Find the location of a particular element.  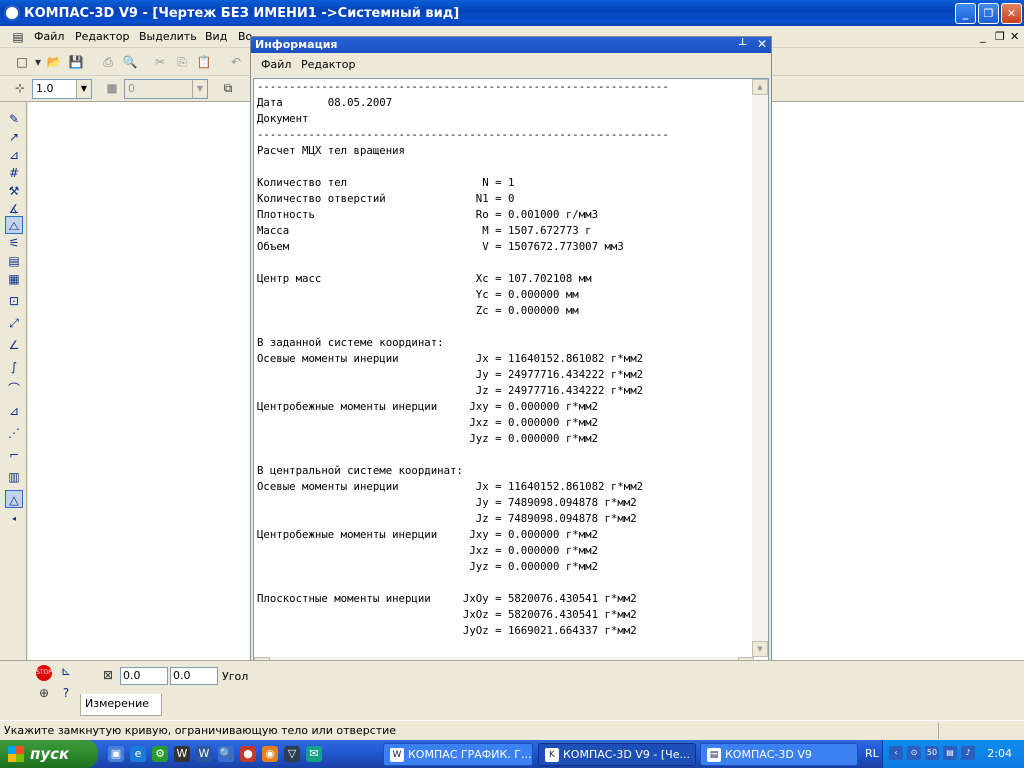

layer-icon: ■ is located at coordinates (112, 88).